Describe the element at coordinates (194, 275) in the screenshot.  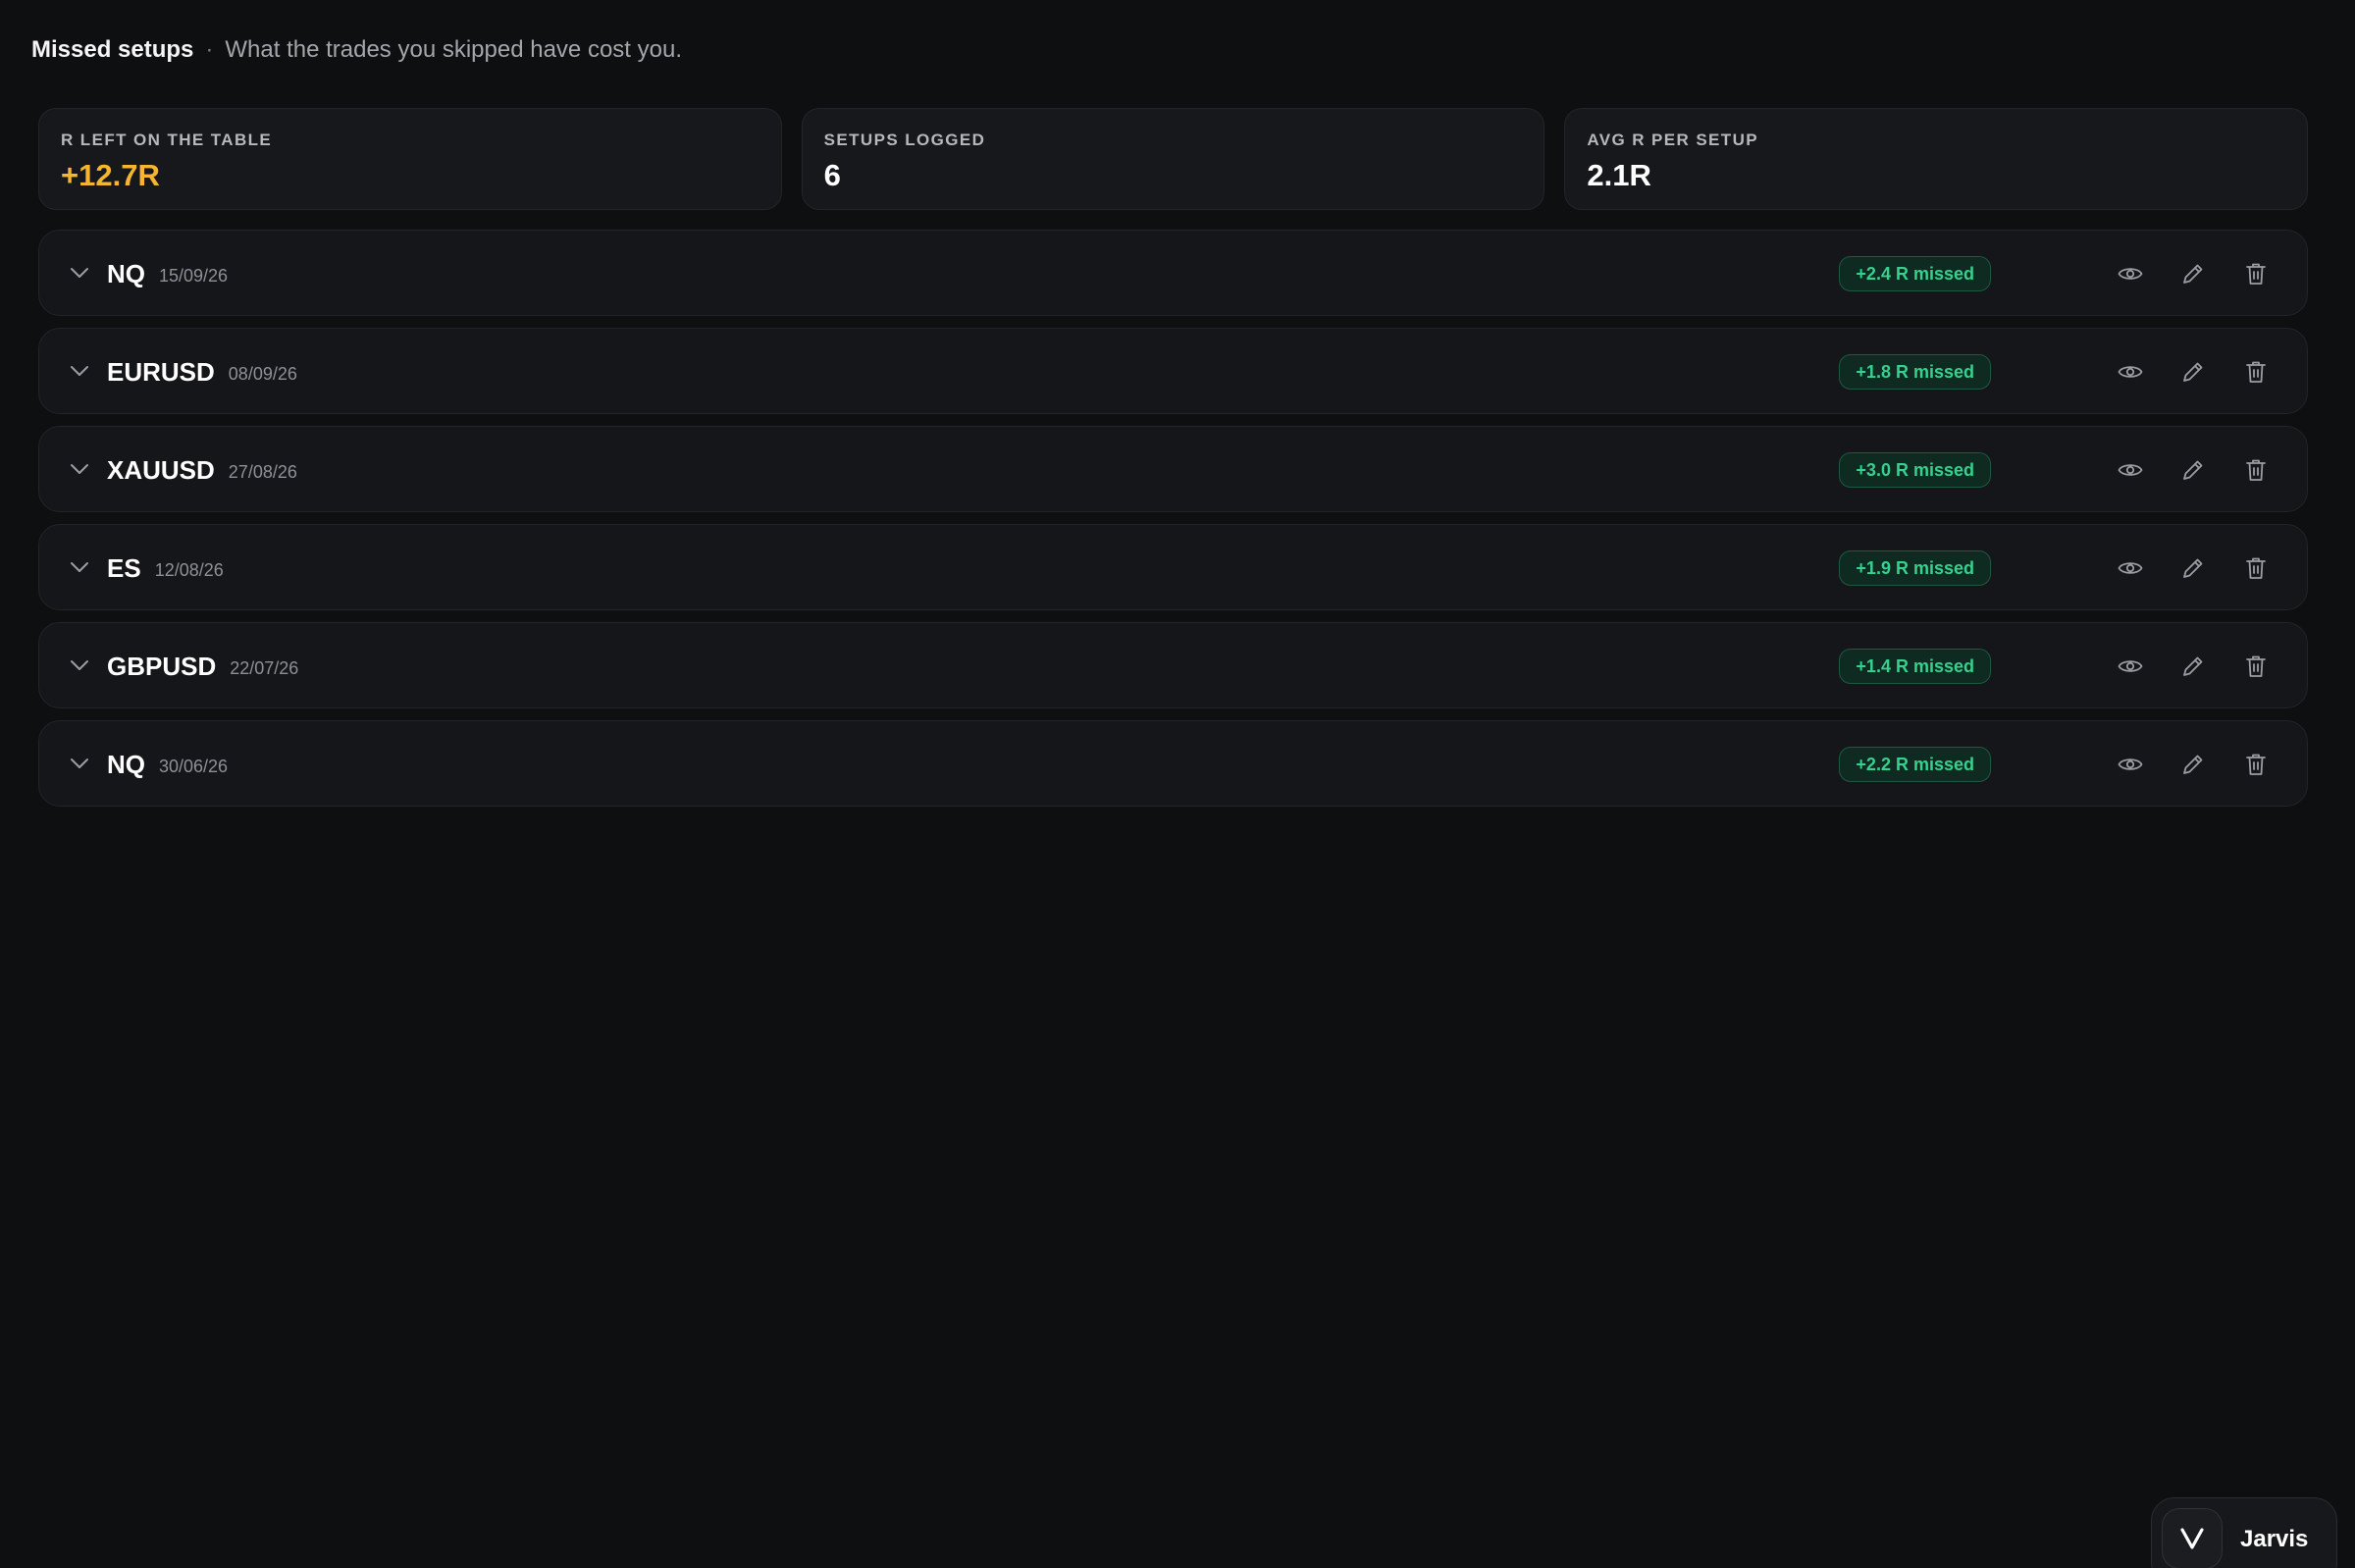
I see `setup-date: 15/09/26` at that location.